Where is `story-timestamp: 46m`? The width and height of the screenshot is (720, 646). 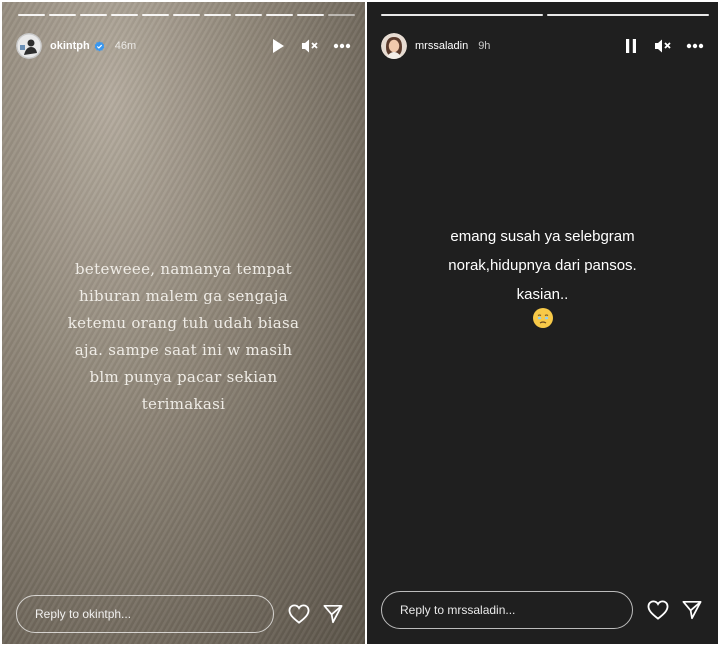 story-timestamp: 46m is located at coordinates (125, 46).